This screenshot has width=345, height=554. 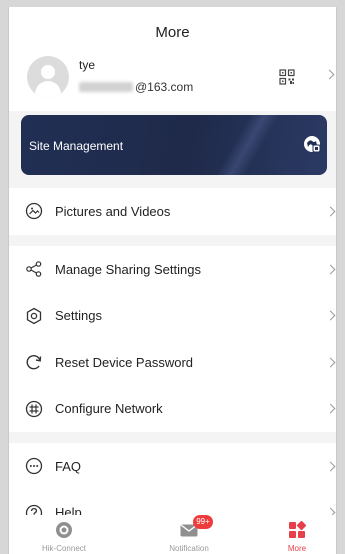 I want to click on avatar-head, so click(x=48, y=72).